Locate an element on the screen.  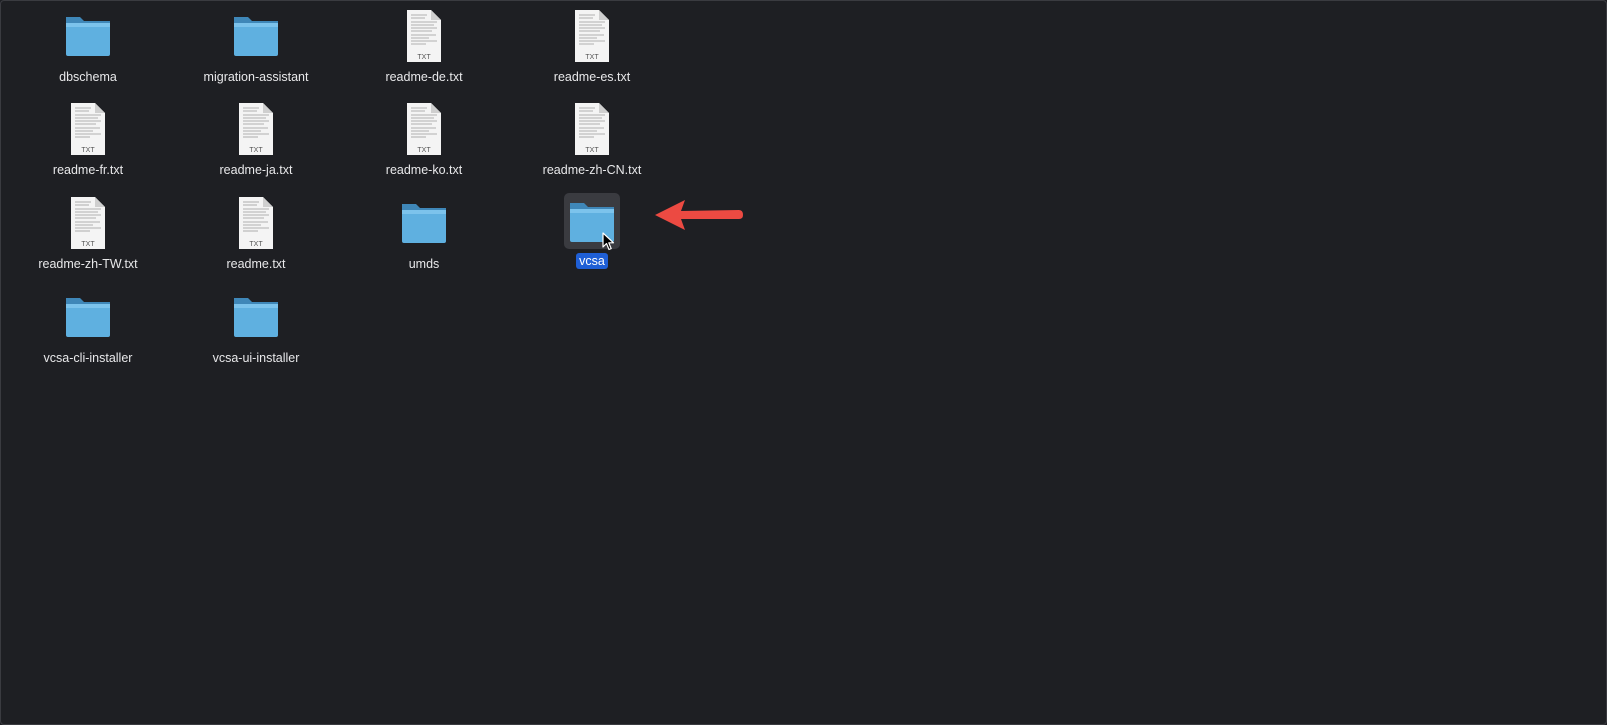
item-label: readme-ko.txt is located at coordinates (424, 170).